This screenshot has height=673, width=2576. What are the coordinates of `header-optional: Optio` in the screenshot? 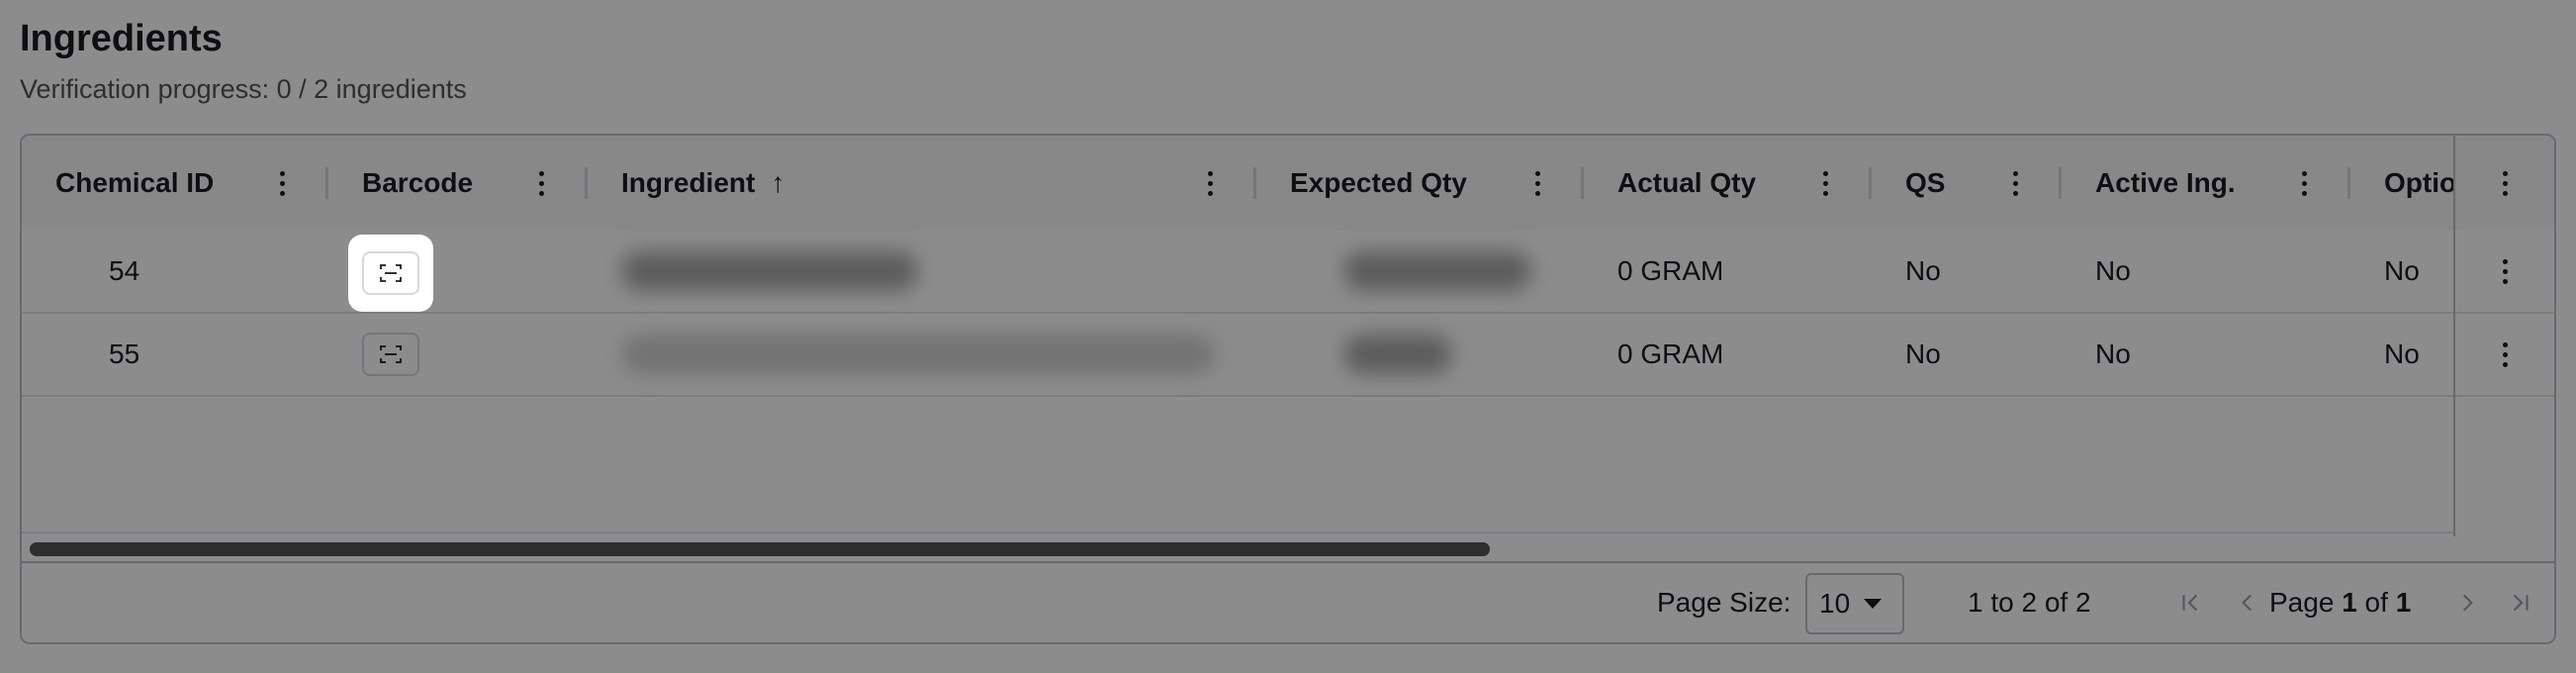 It's located at (2402, 183).